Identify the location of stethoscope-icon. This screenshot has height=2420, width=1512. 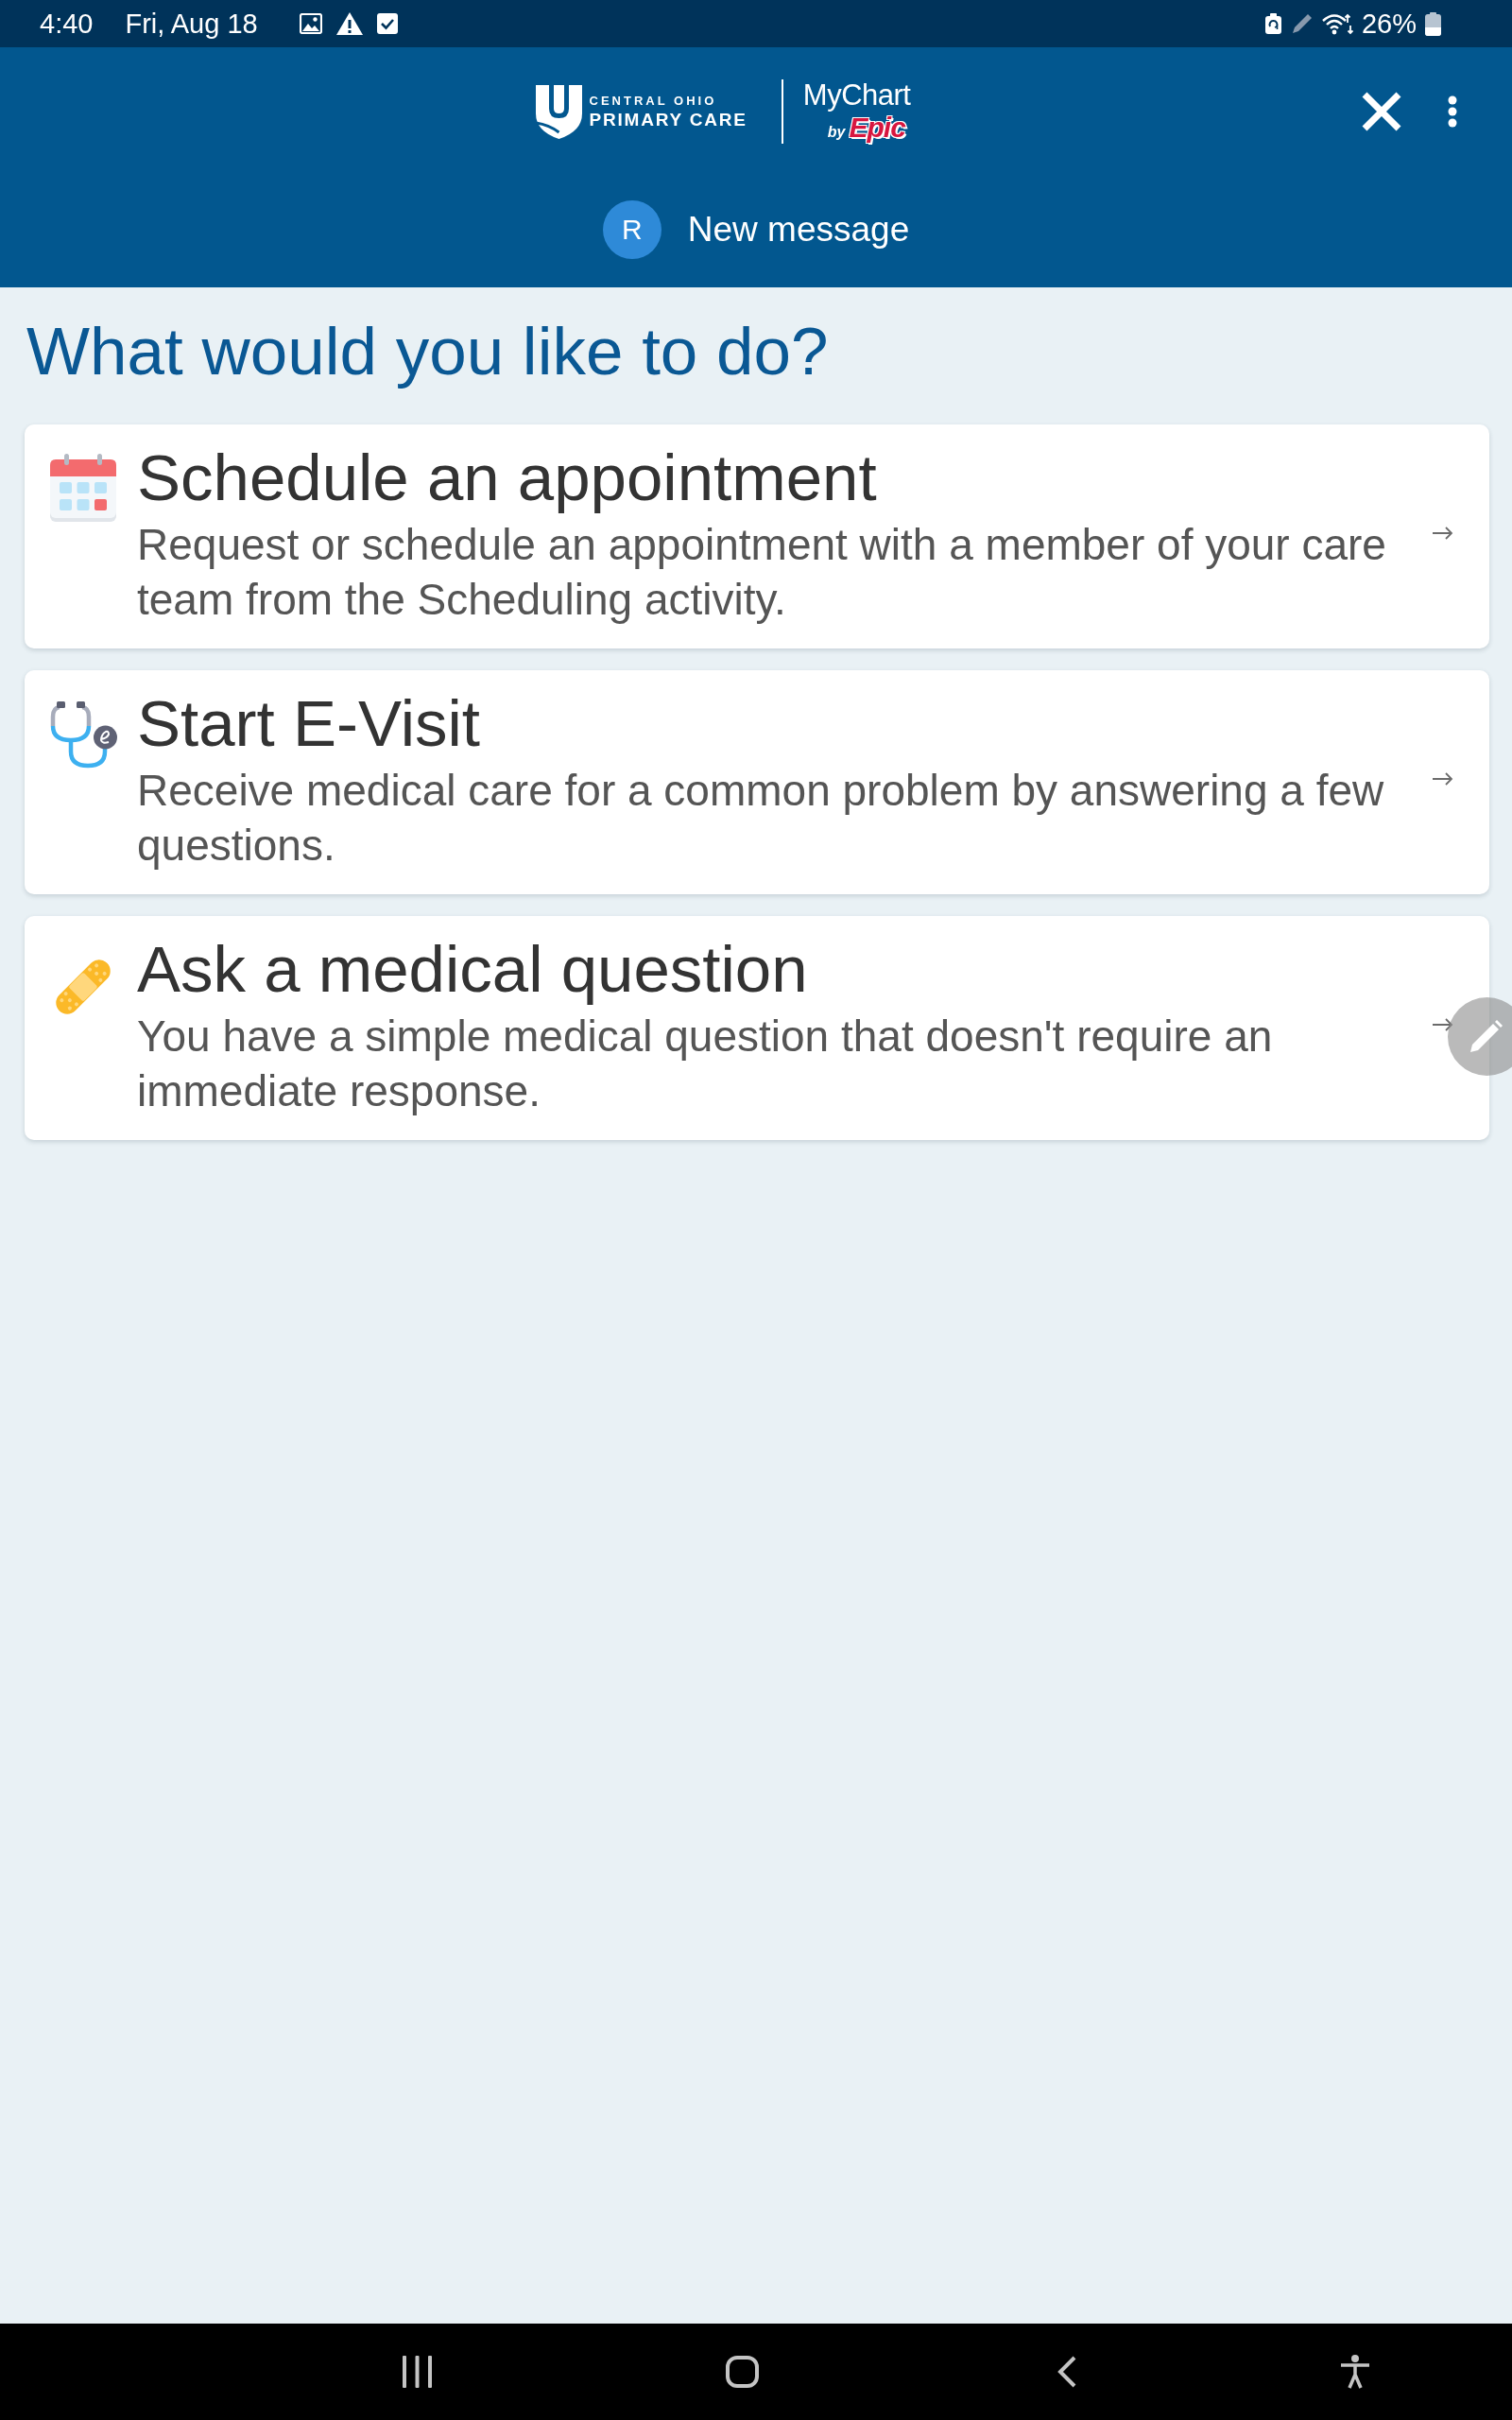
(83, 735).